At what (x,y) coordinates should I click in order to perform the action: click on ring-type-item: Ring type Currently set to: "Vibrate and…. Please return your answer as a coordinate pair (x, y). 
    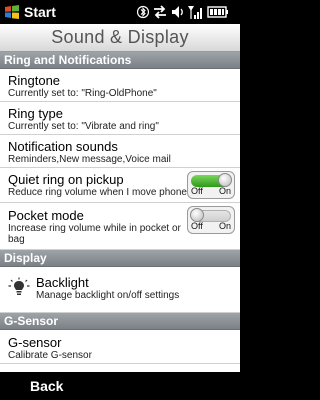
    Looking at the image, I should click on (120, 118).